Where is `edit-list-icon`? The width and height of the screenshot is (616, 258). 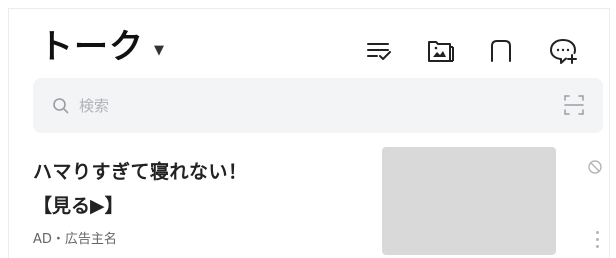 edit-list-icon is located at coordinates (379, 51).